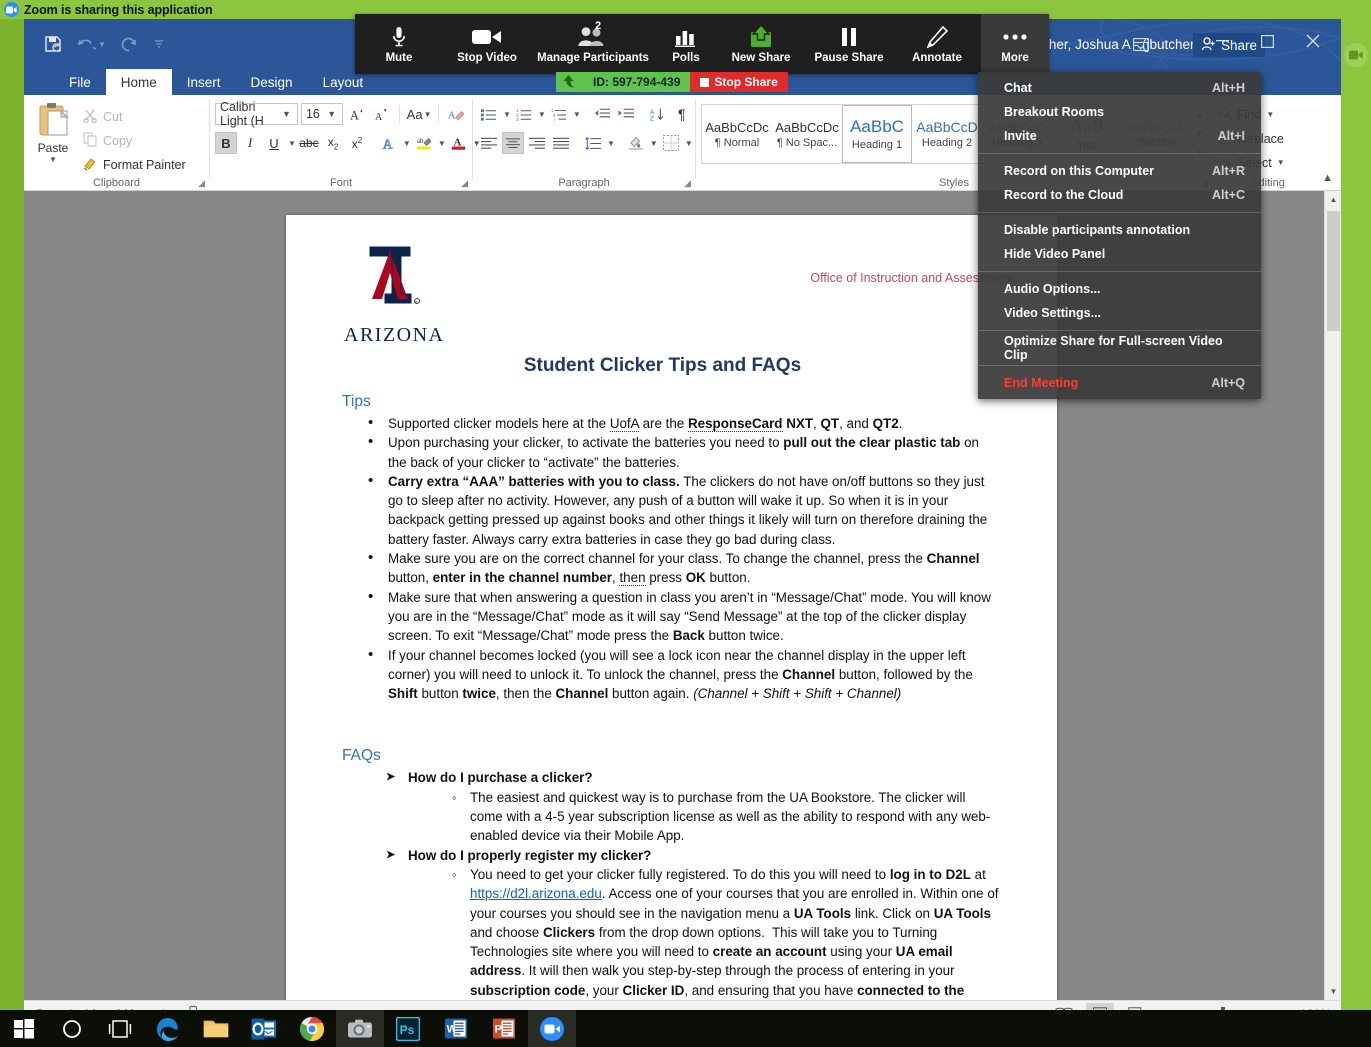 The width and height of the screenshot is (1371, 1047). I want to click on close-icon, so click(1312, 41).